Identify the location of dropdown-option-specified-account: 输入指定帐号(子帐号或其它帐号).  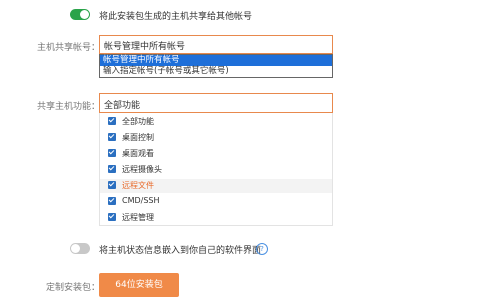
(216, 71).